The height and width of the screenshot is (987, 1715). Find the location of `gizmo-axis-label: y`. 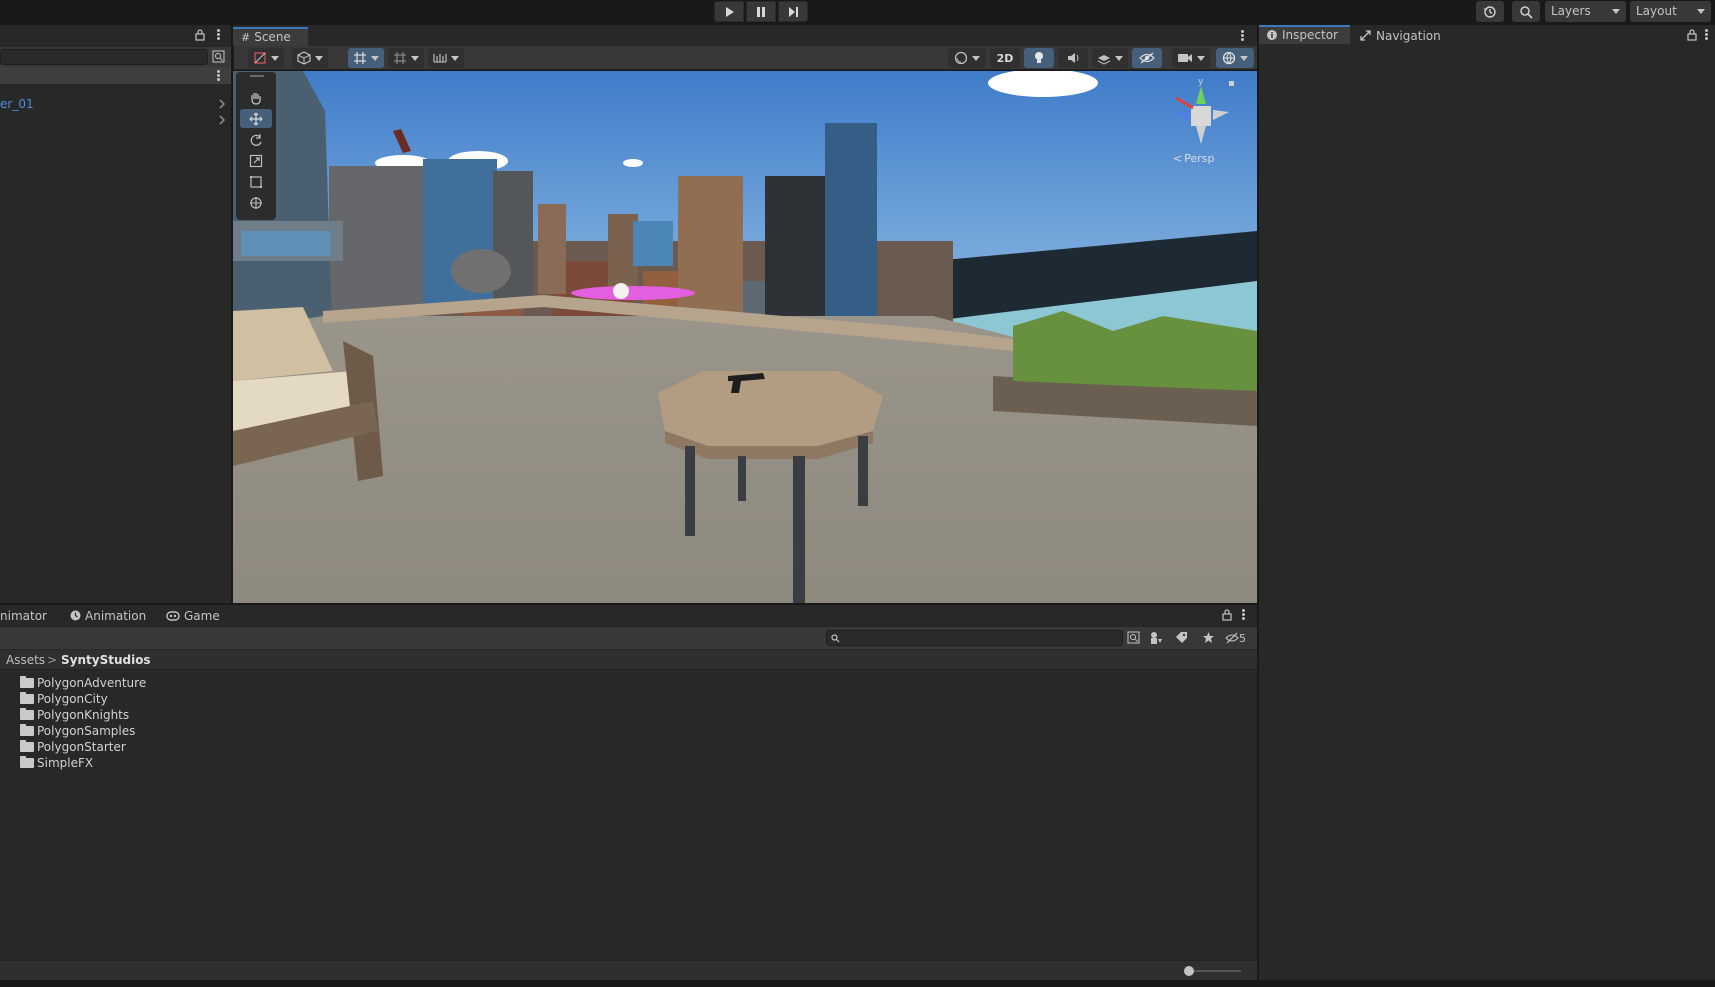

gizmo-axis-label: y is located at coordinates (1201, 82).